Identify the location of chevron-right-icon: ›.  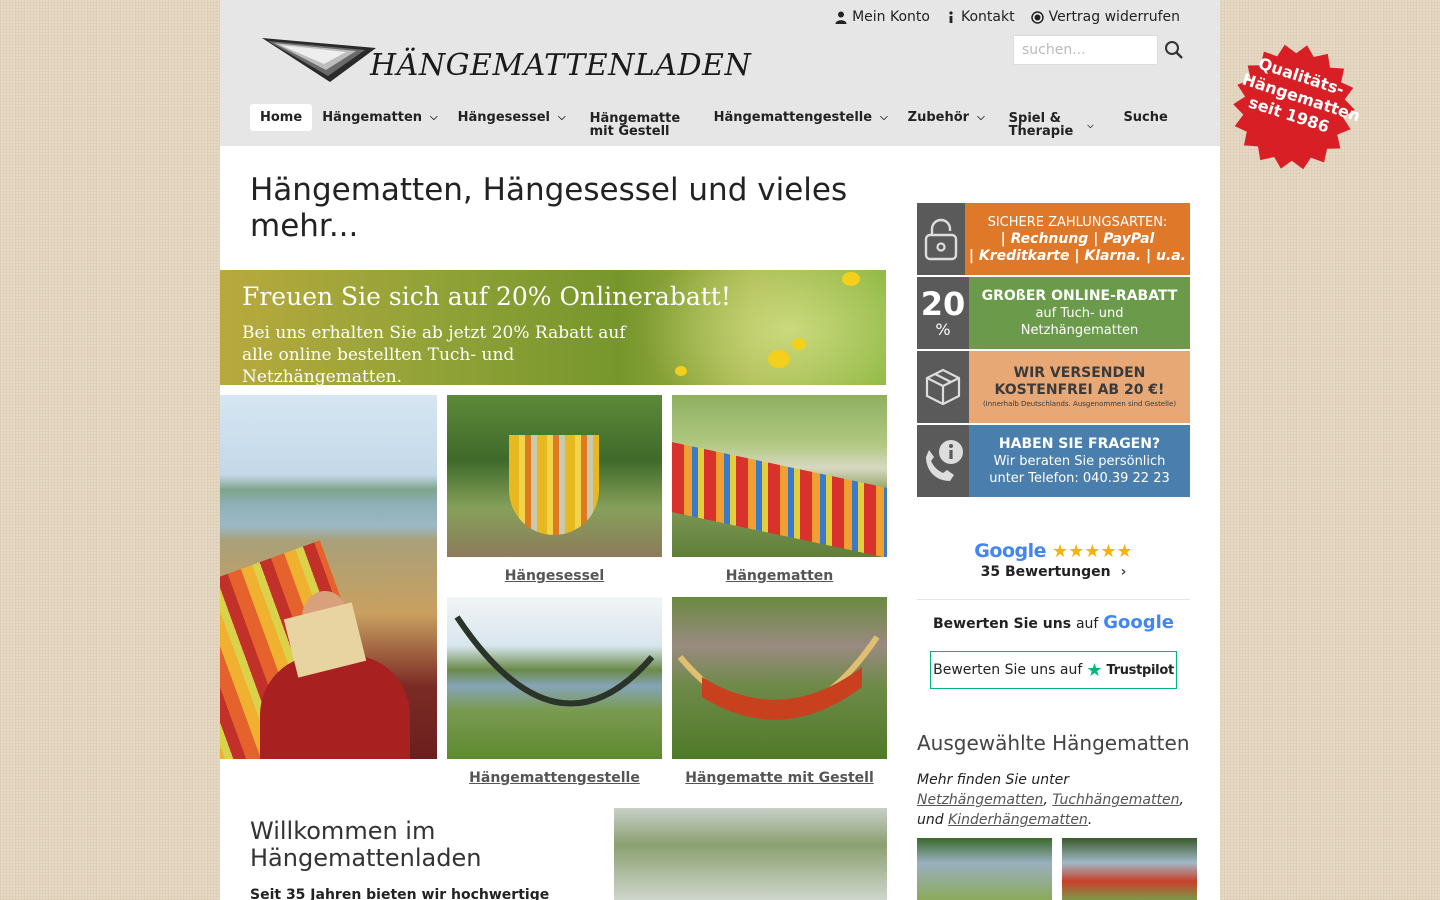
(1123, 572).